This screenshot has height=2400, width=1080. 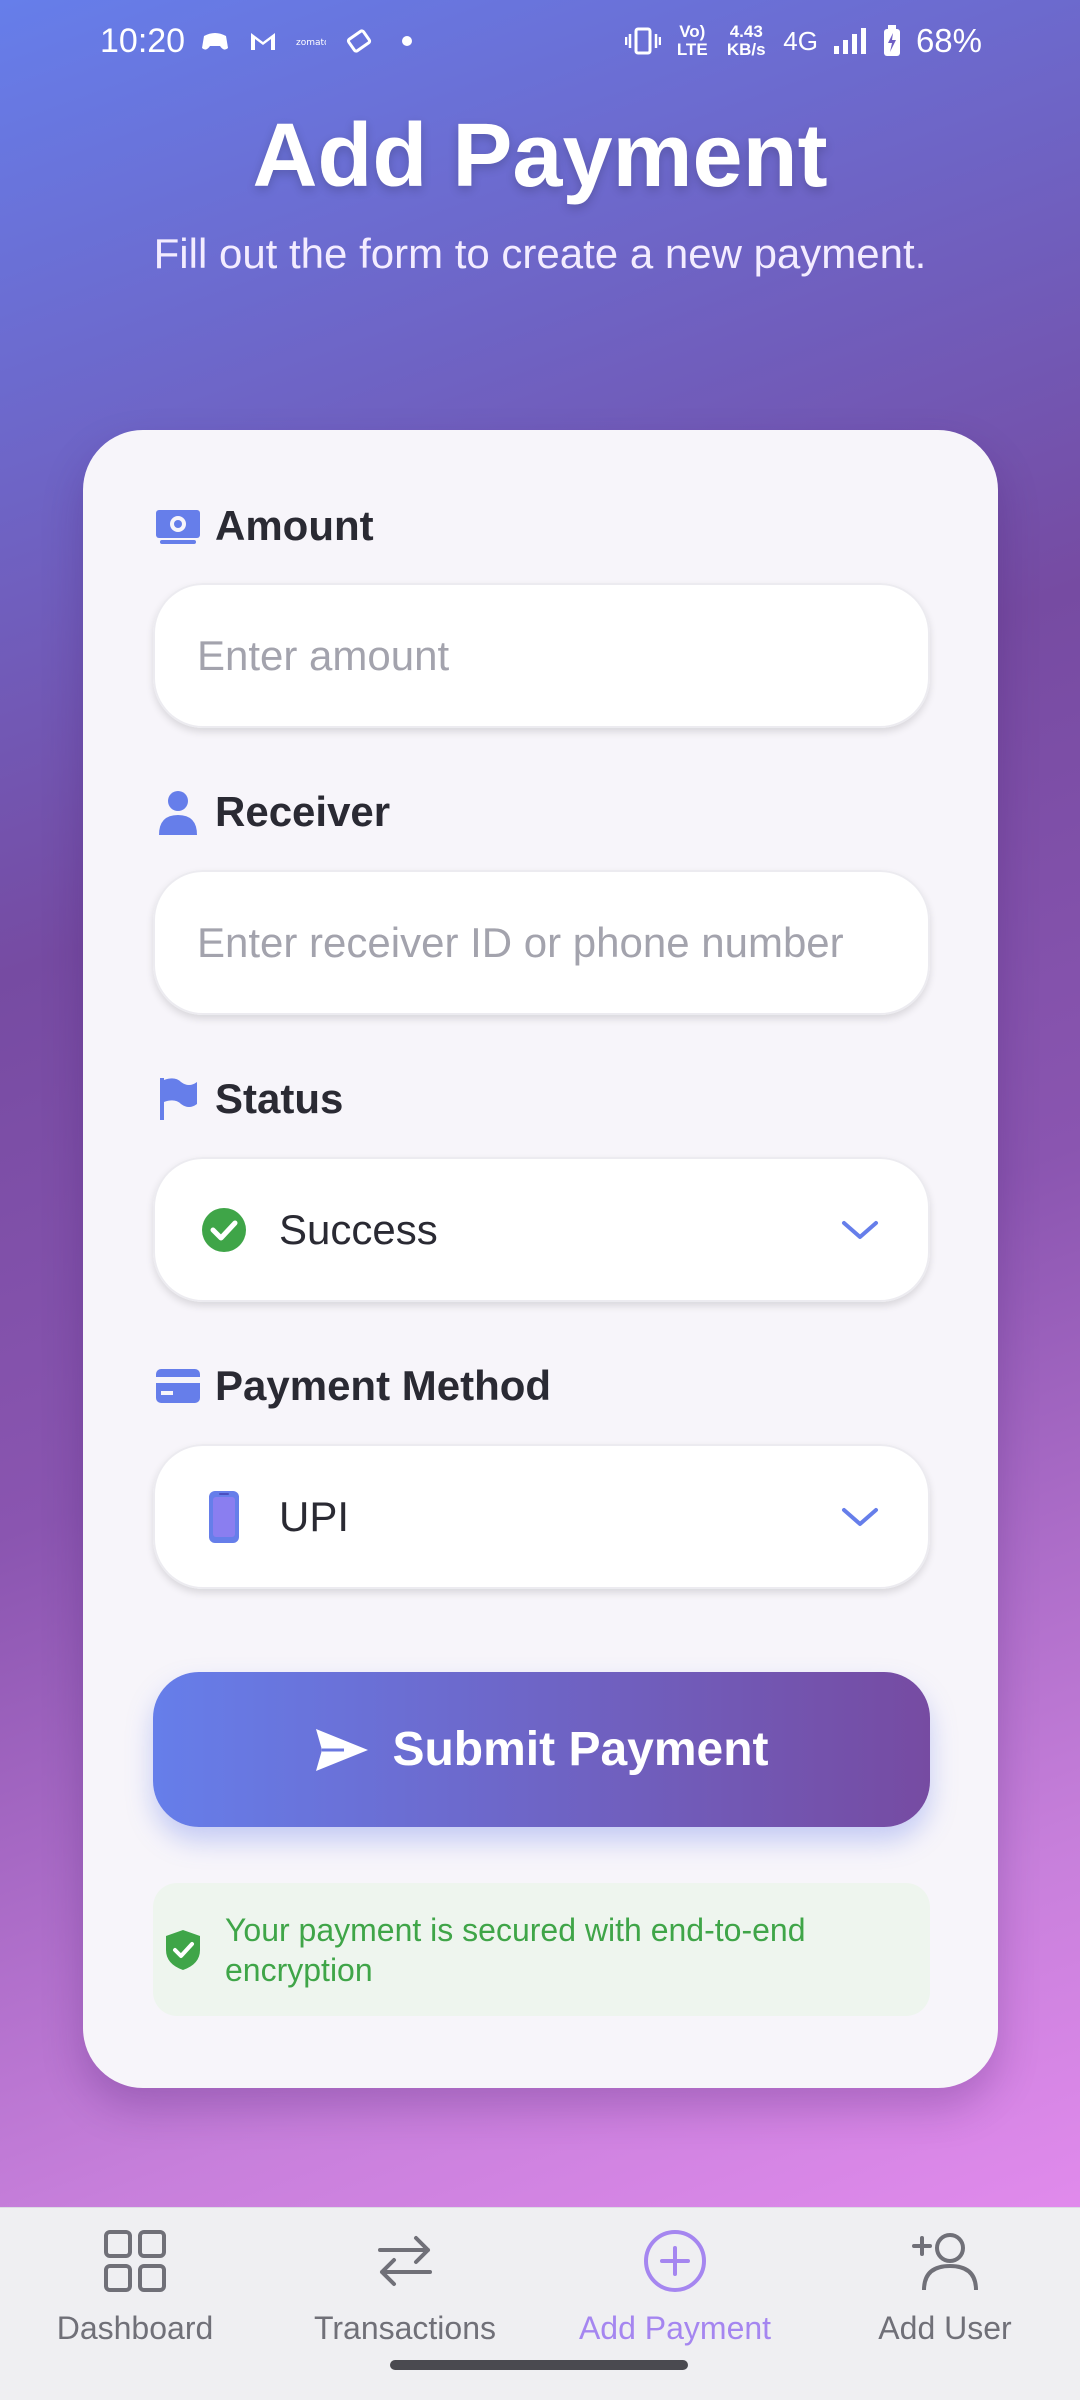 I want to click on add-user-icon, so click(x=945, y=2262).